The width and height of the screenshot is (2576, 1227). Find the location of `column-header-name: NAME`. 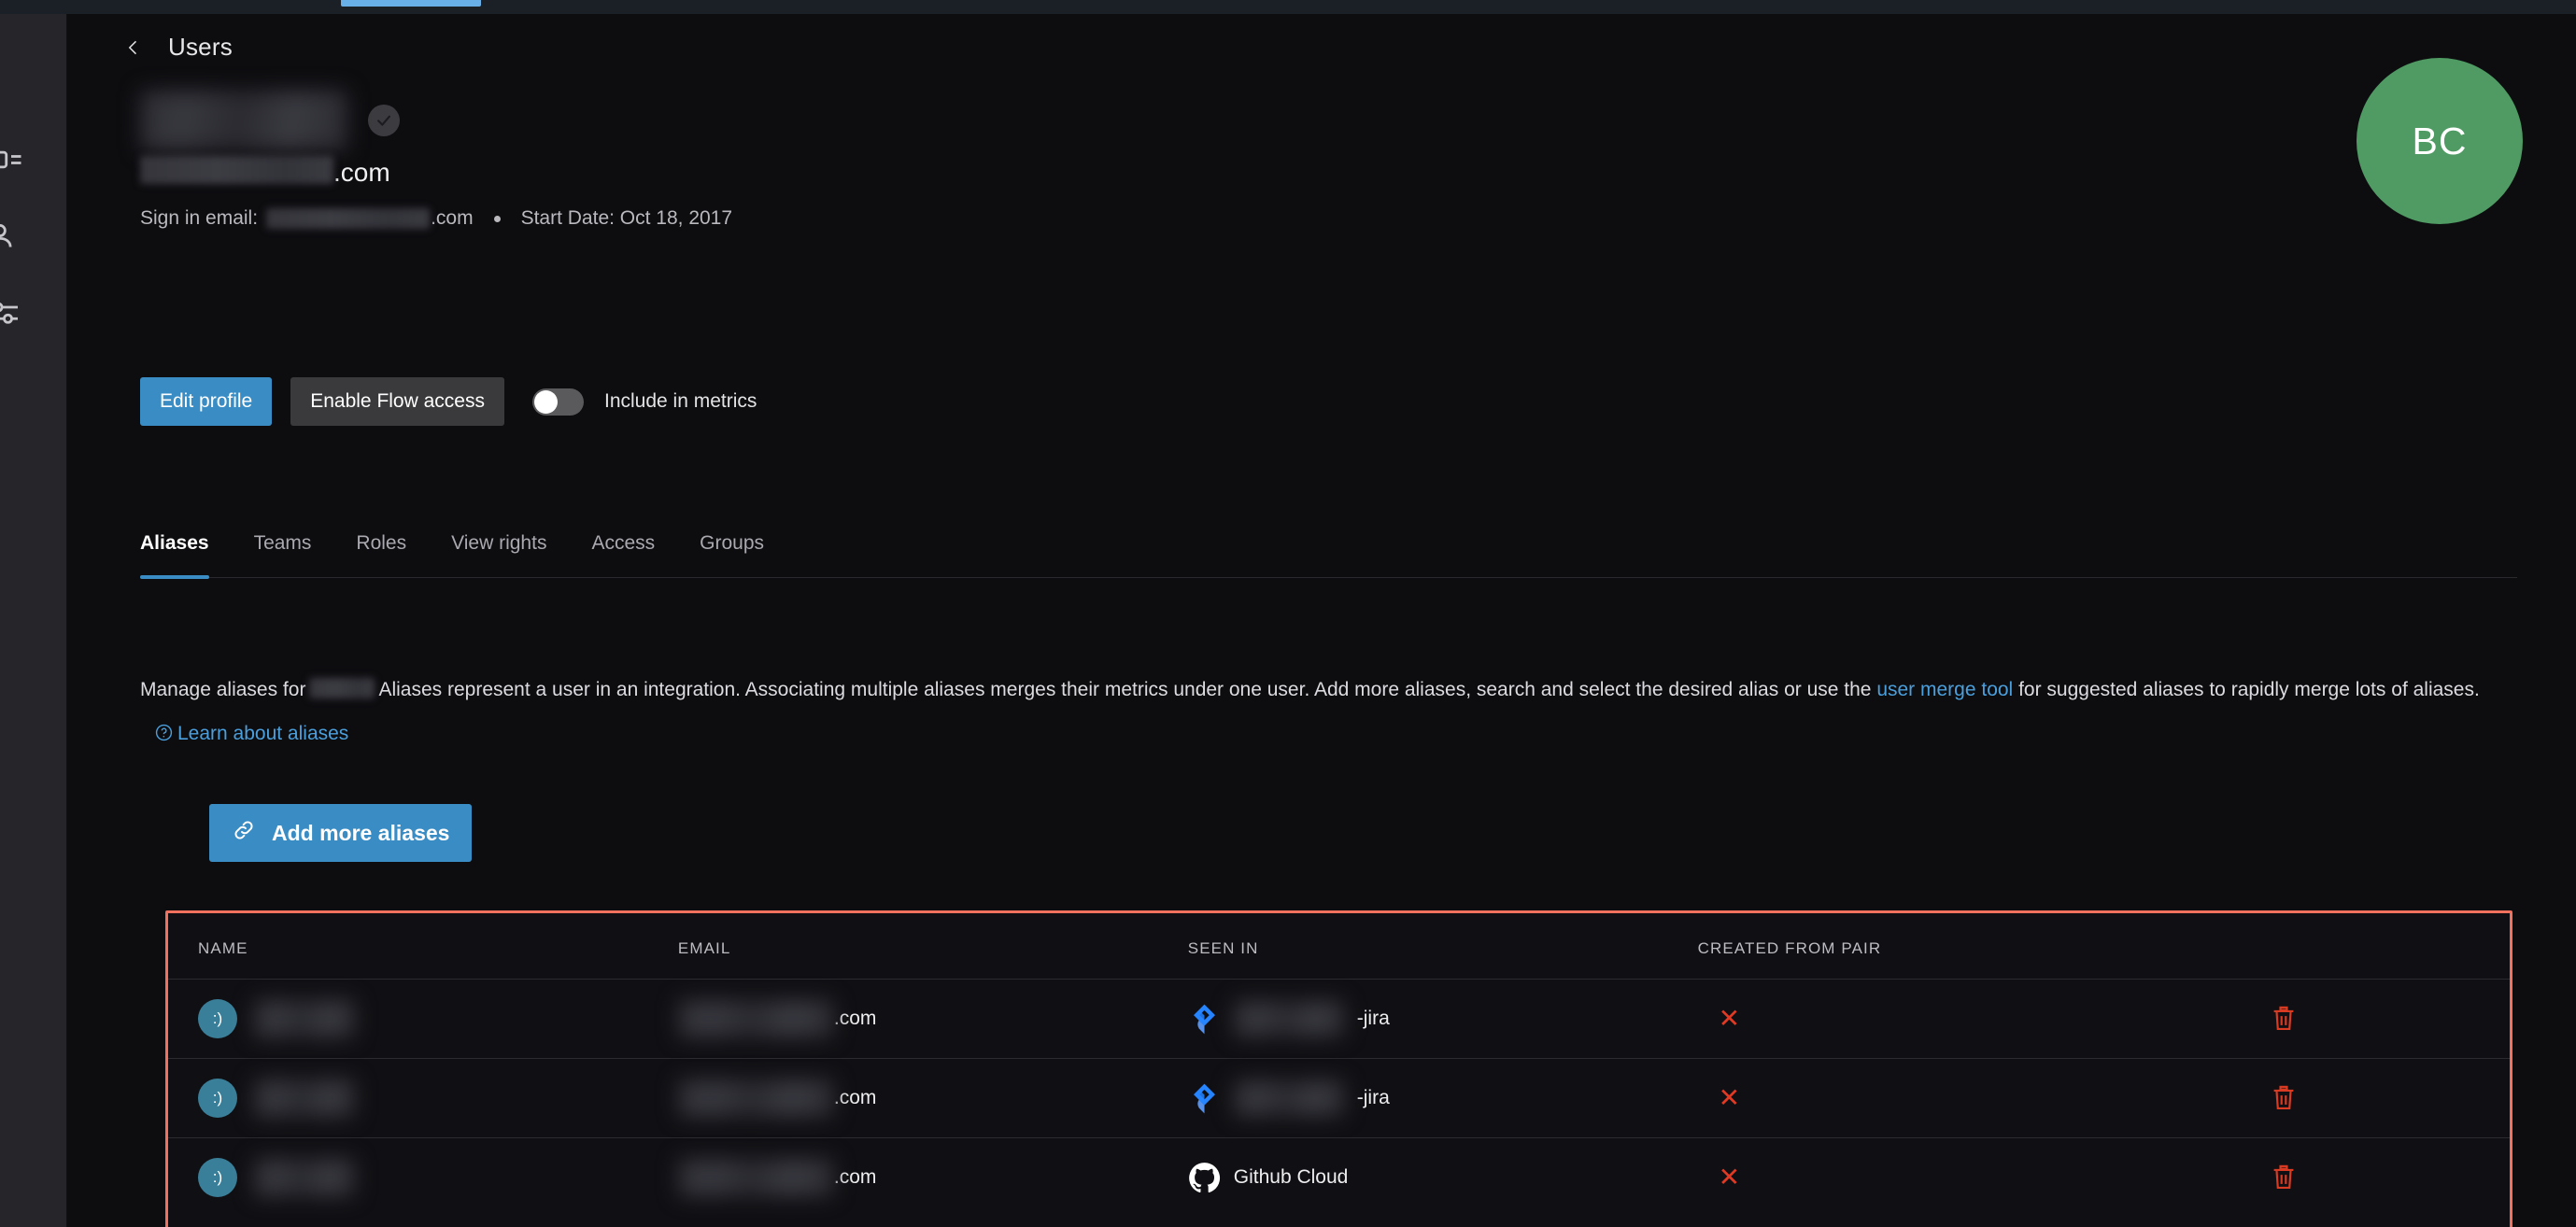

column-header-name: NAME is located at coordinates (423, 946).